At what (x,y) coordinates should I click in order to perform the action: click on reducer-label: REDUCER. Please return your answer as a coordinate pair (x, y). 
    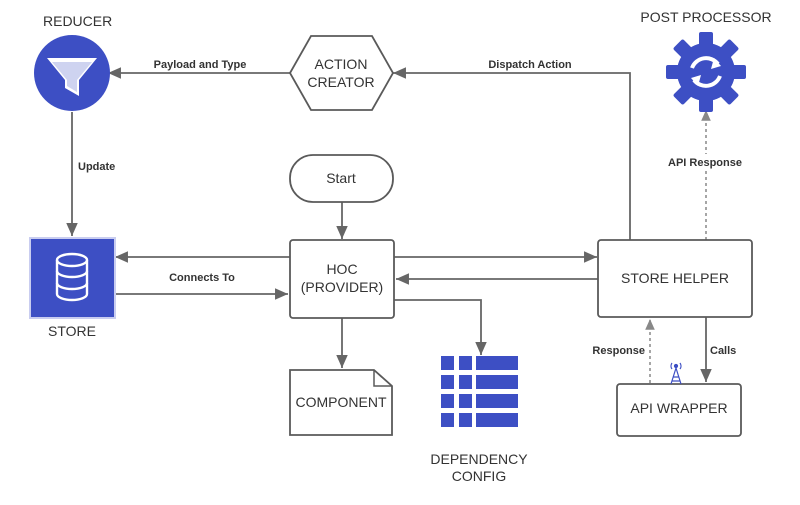
    Looking at the image, I should click on (77, 21).